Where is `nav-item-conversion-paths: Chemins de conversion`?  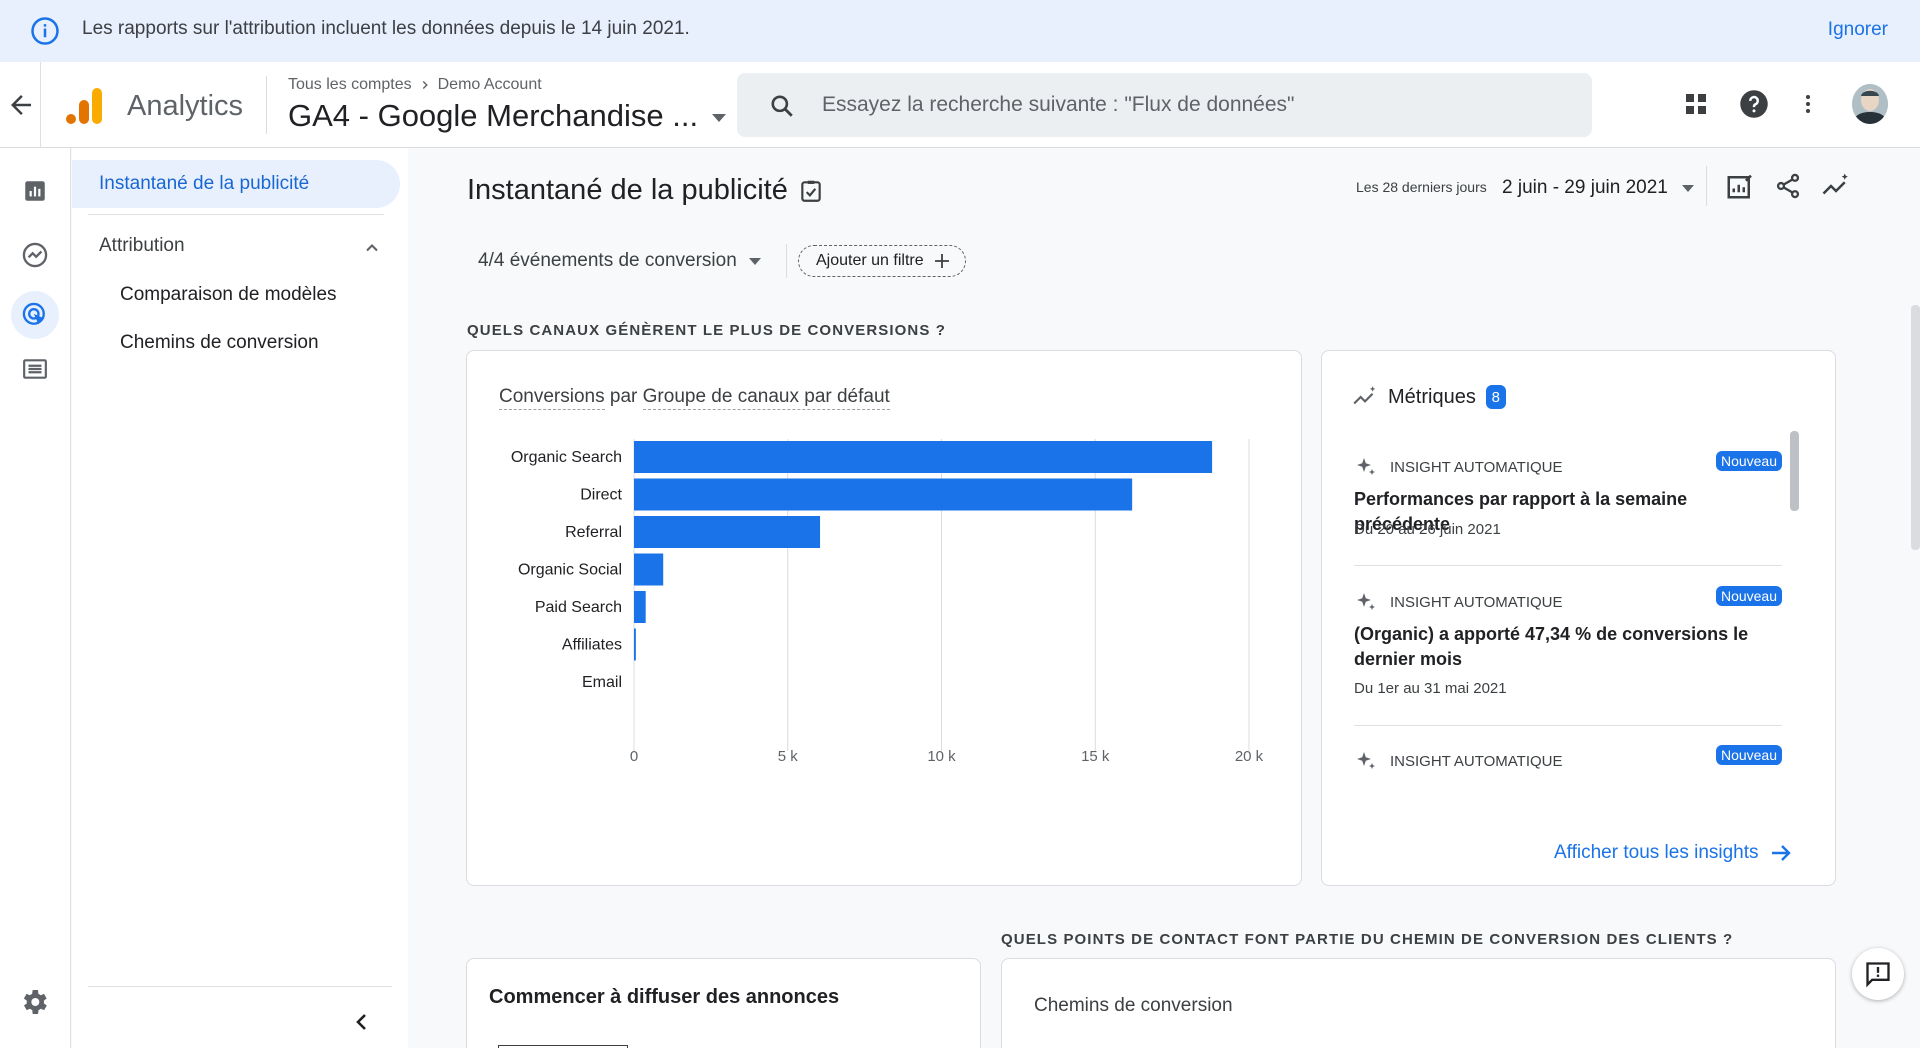
nav-item-conversion-paths: Chemins de conversion is located at coordinates (219, 343).